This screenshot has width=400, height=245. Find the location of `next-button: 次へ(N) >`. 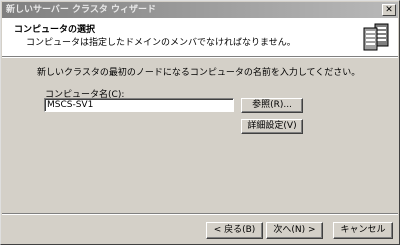

next-button: 次へ(N) > is located at coordinates (294, 230).